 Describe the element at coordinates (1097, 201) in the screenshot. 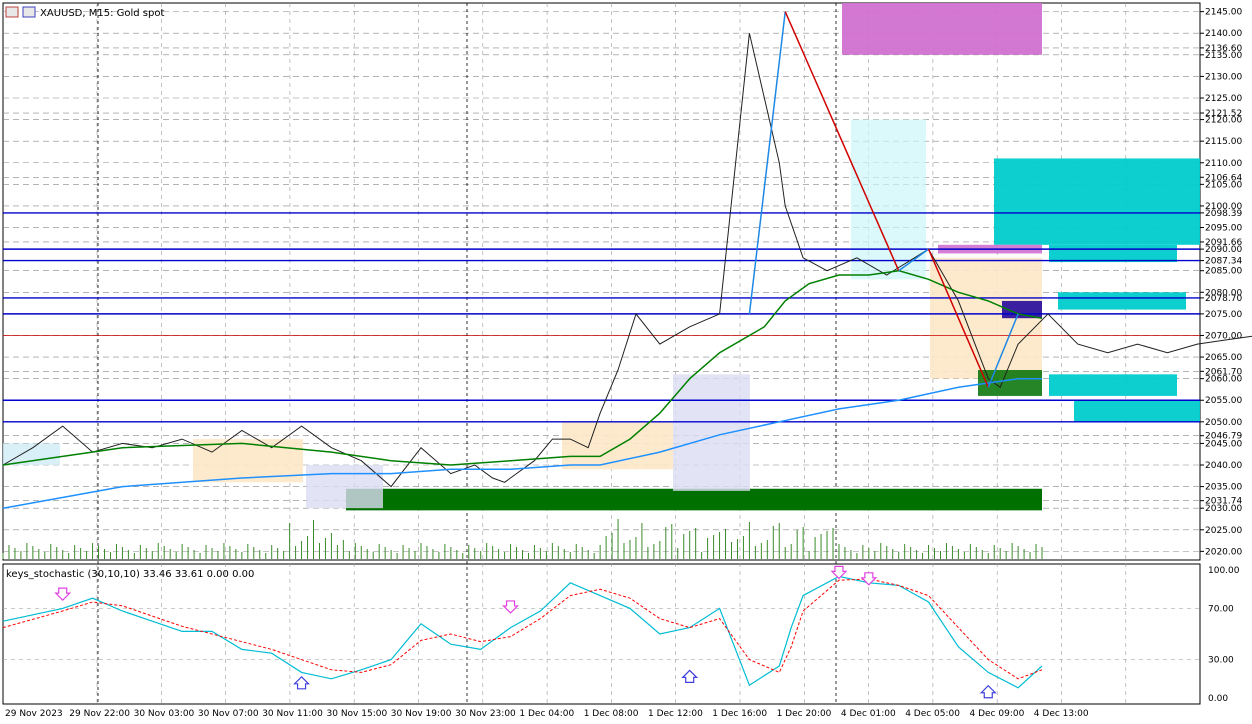

I see `zone-cyan-upper` at that location.